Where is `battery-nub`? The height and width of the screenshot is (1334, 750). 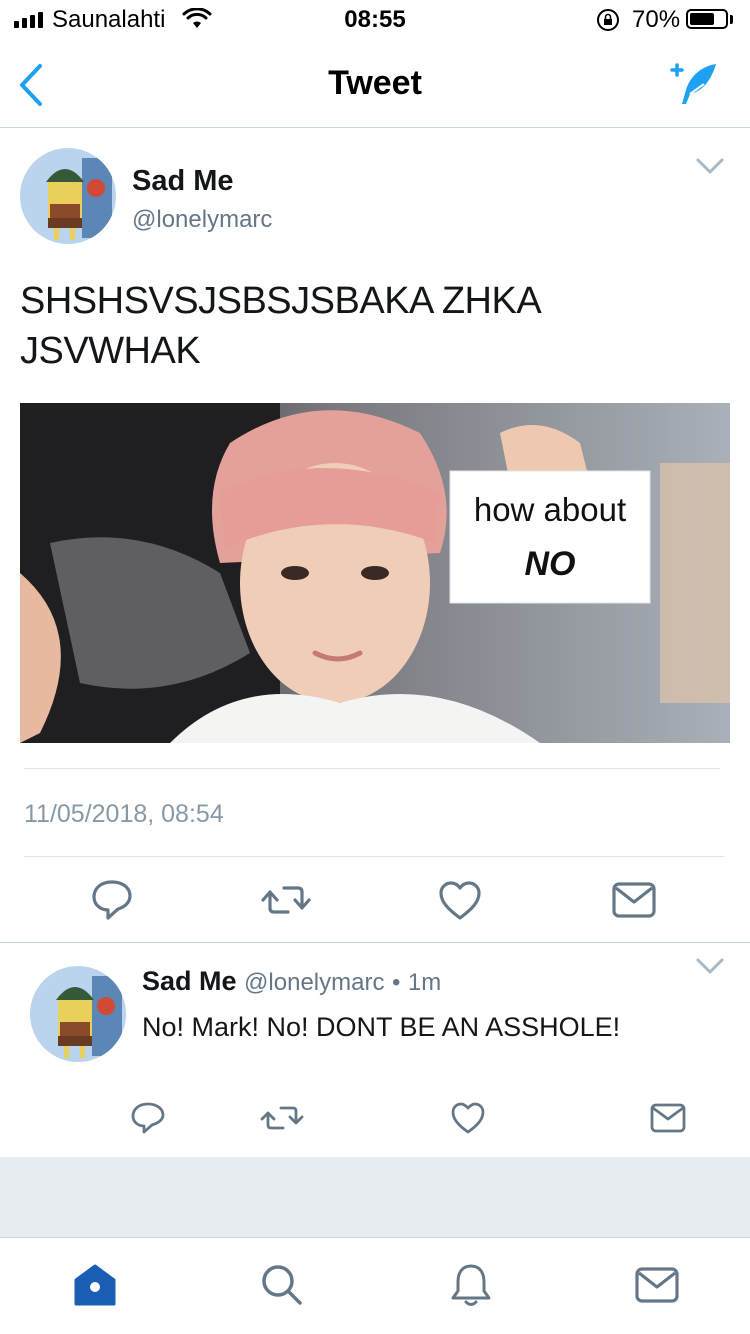
battery-nub is located at coordinates (731, 19).